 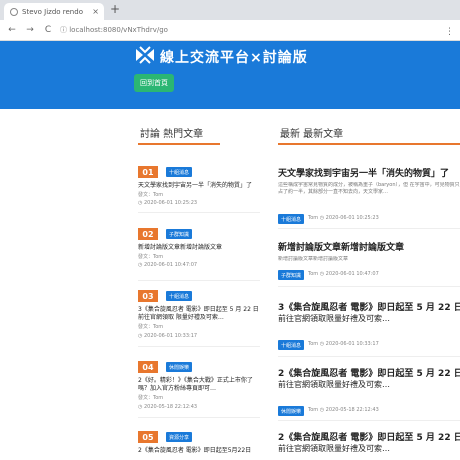 I want to click on tab-title: Stevo Jizdo rendo, so click(x=52, y=11).